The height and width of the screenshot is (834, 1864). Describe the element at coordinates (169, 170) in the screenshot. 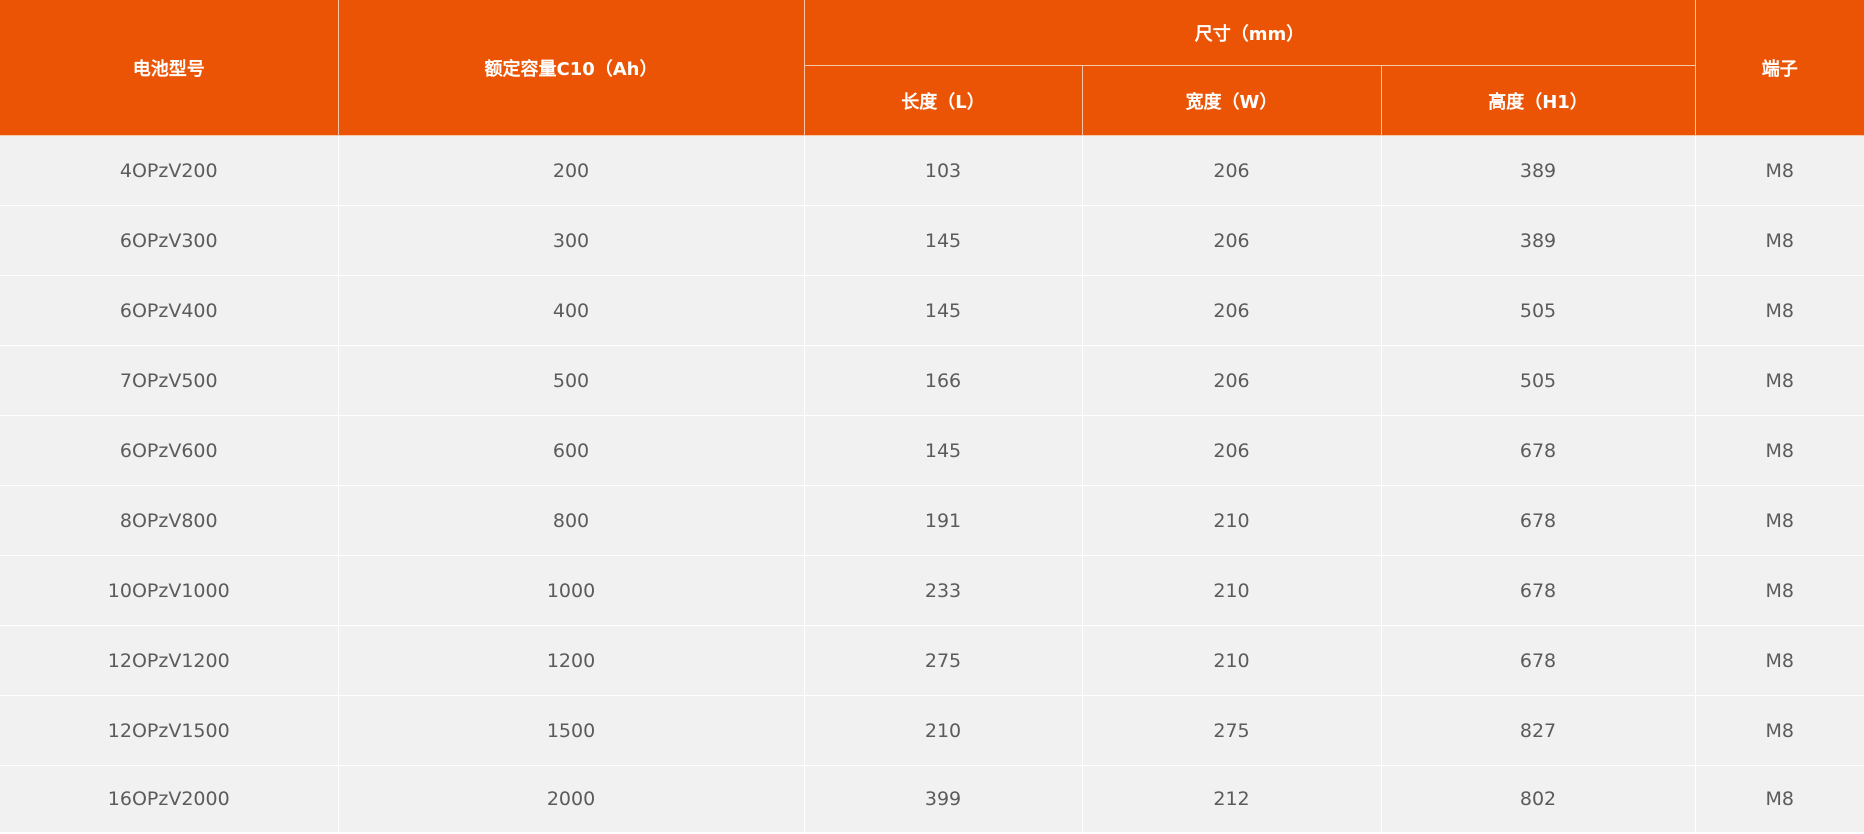

I see `cell-model: 4OPzV200` at that location.